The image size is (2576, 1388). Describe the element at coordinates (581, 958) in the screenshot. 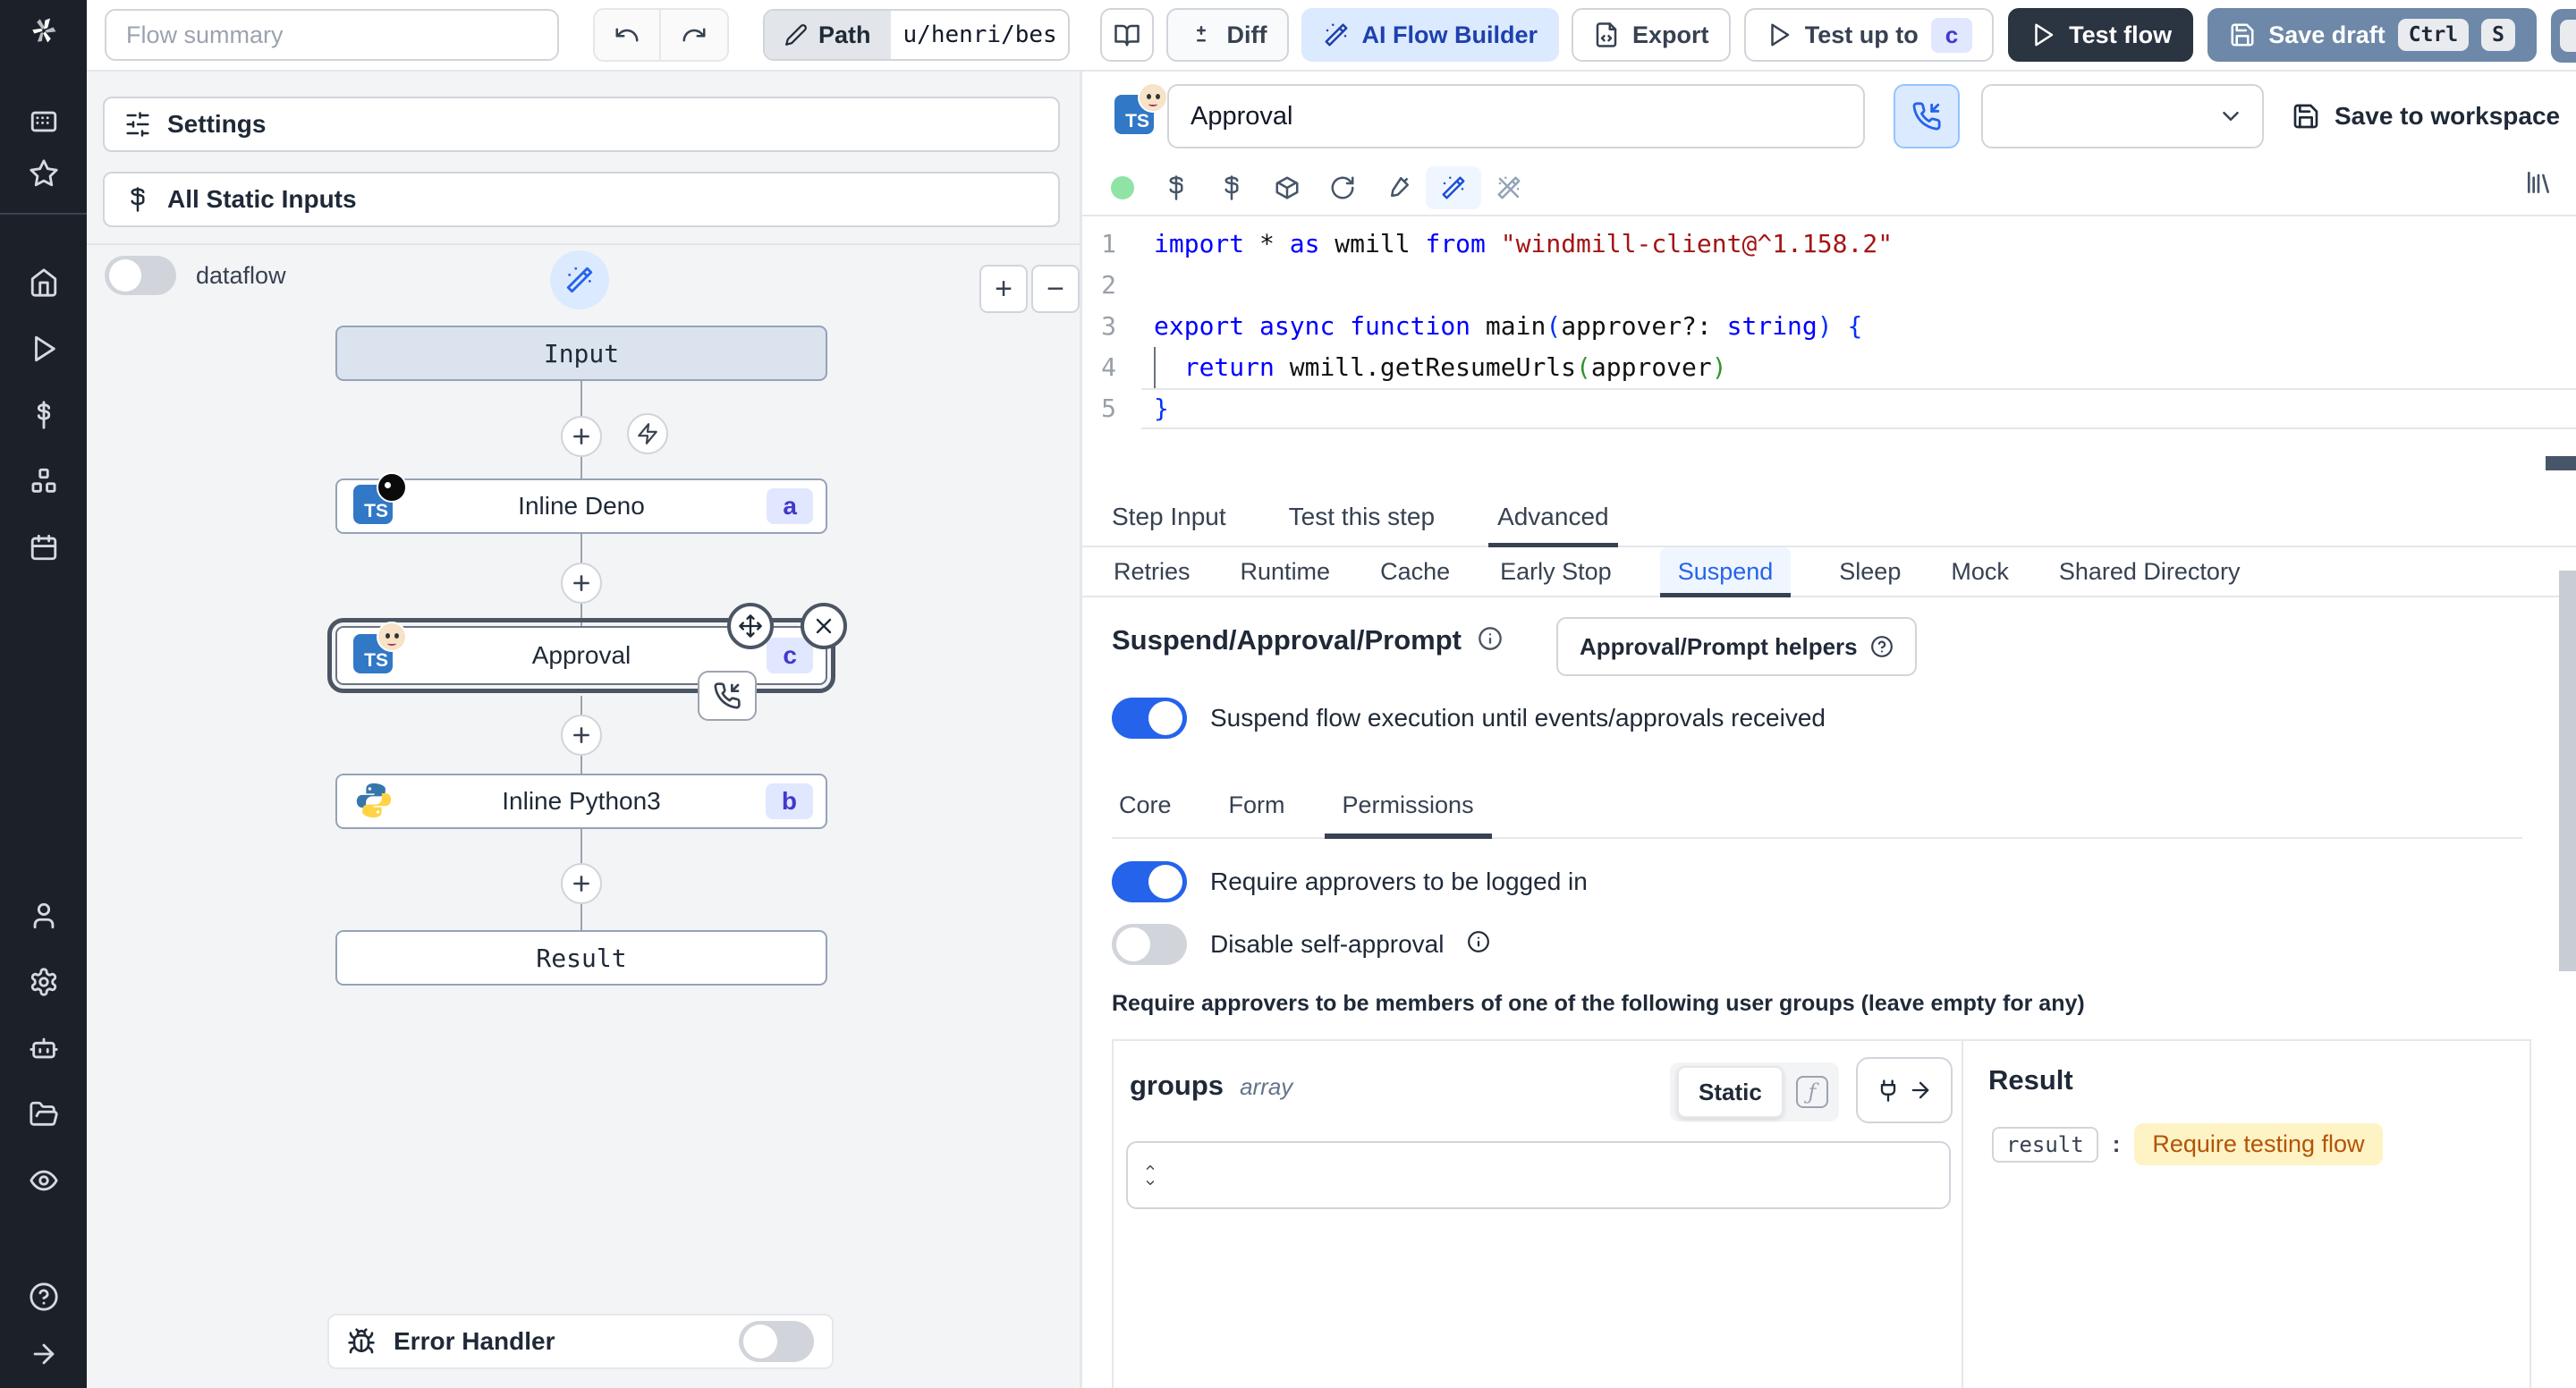

I see `flow-result-node: Result` at that location.